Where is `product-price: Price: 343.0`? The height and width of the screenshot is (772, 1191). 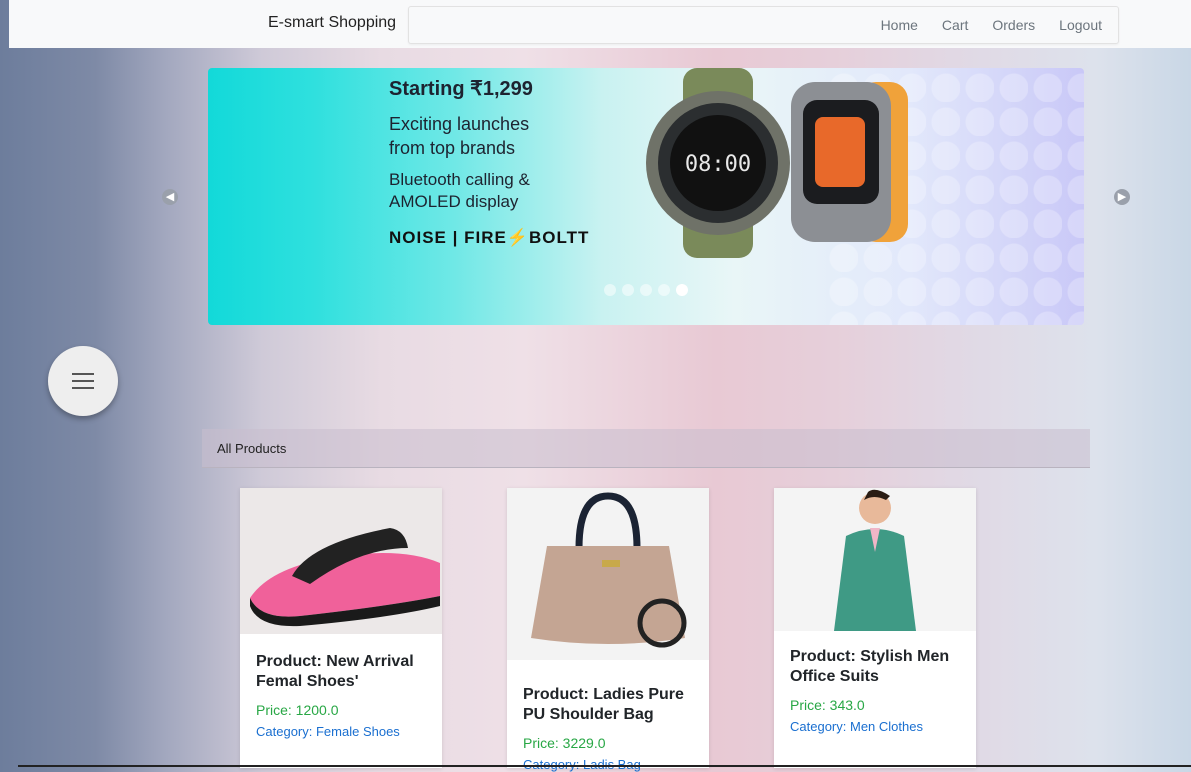 product-price: Price: 343.0 is located at coordinates (827, 705).